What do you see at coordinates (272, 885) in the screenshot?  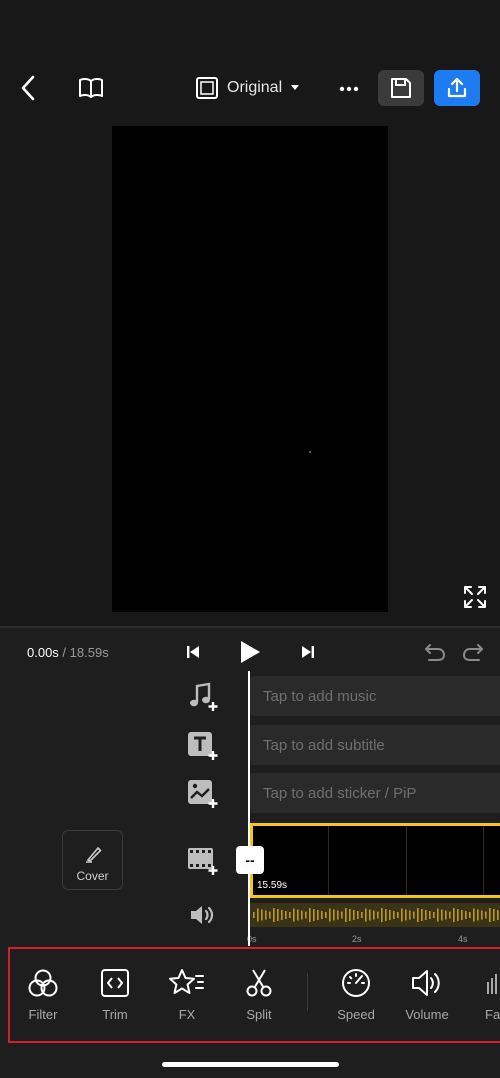 I see `clip-duration: 15.59s` at bounding box center [272, 885].